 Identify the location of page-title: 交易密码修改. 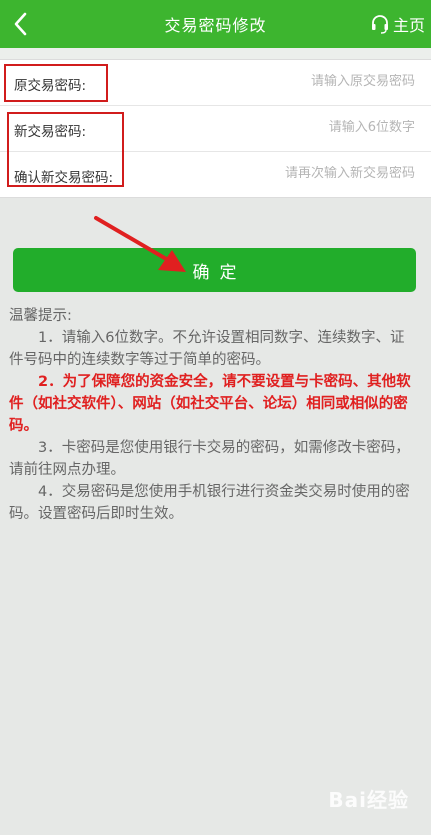
(215, 25).